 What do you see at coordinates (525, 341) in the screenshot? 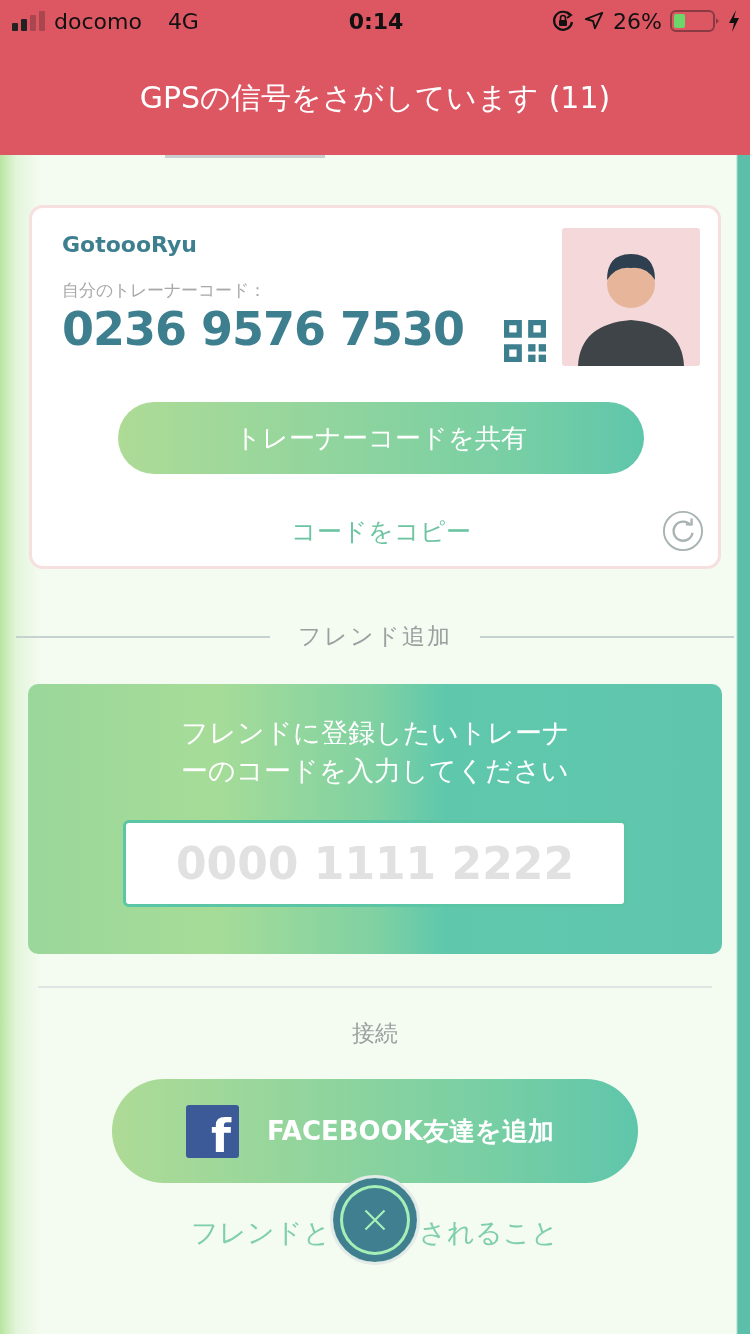
I see `qr-code-icon` at bounding box center [525, 341].